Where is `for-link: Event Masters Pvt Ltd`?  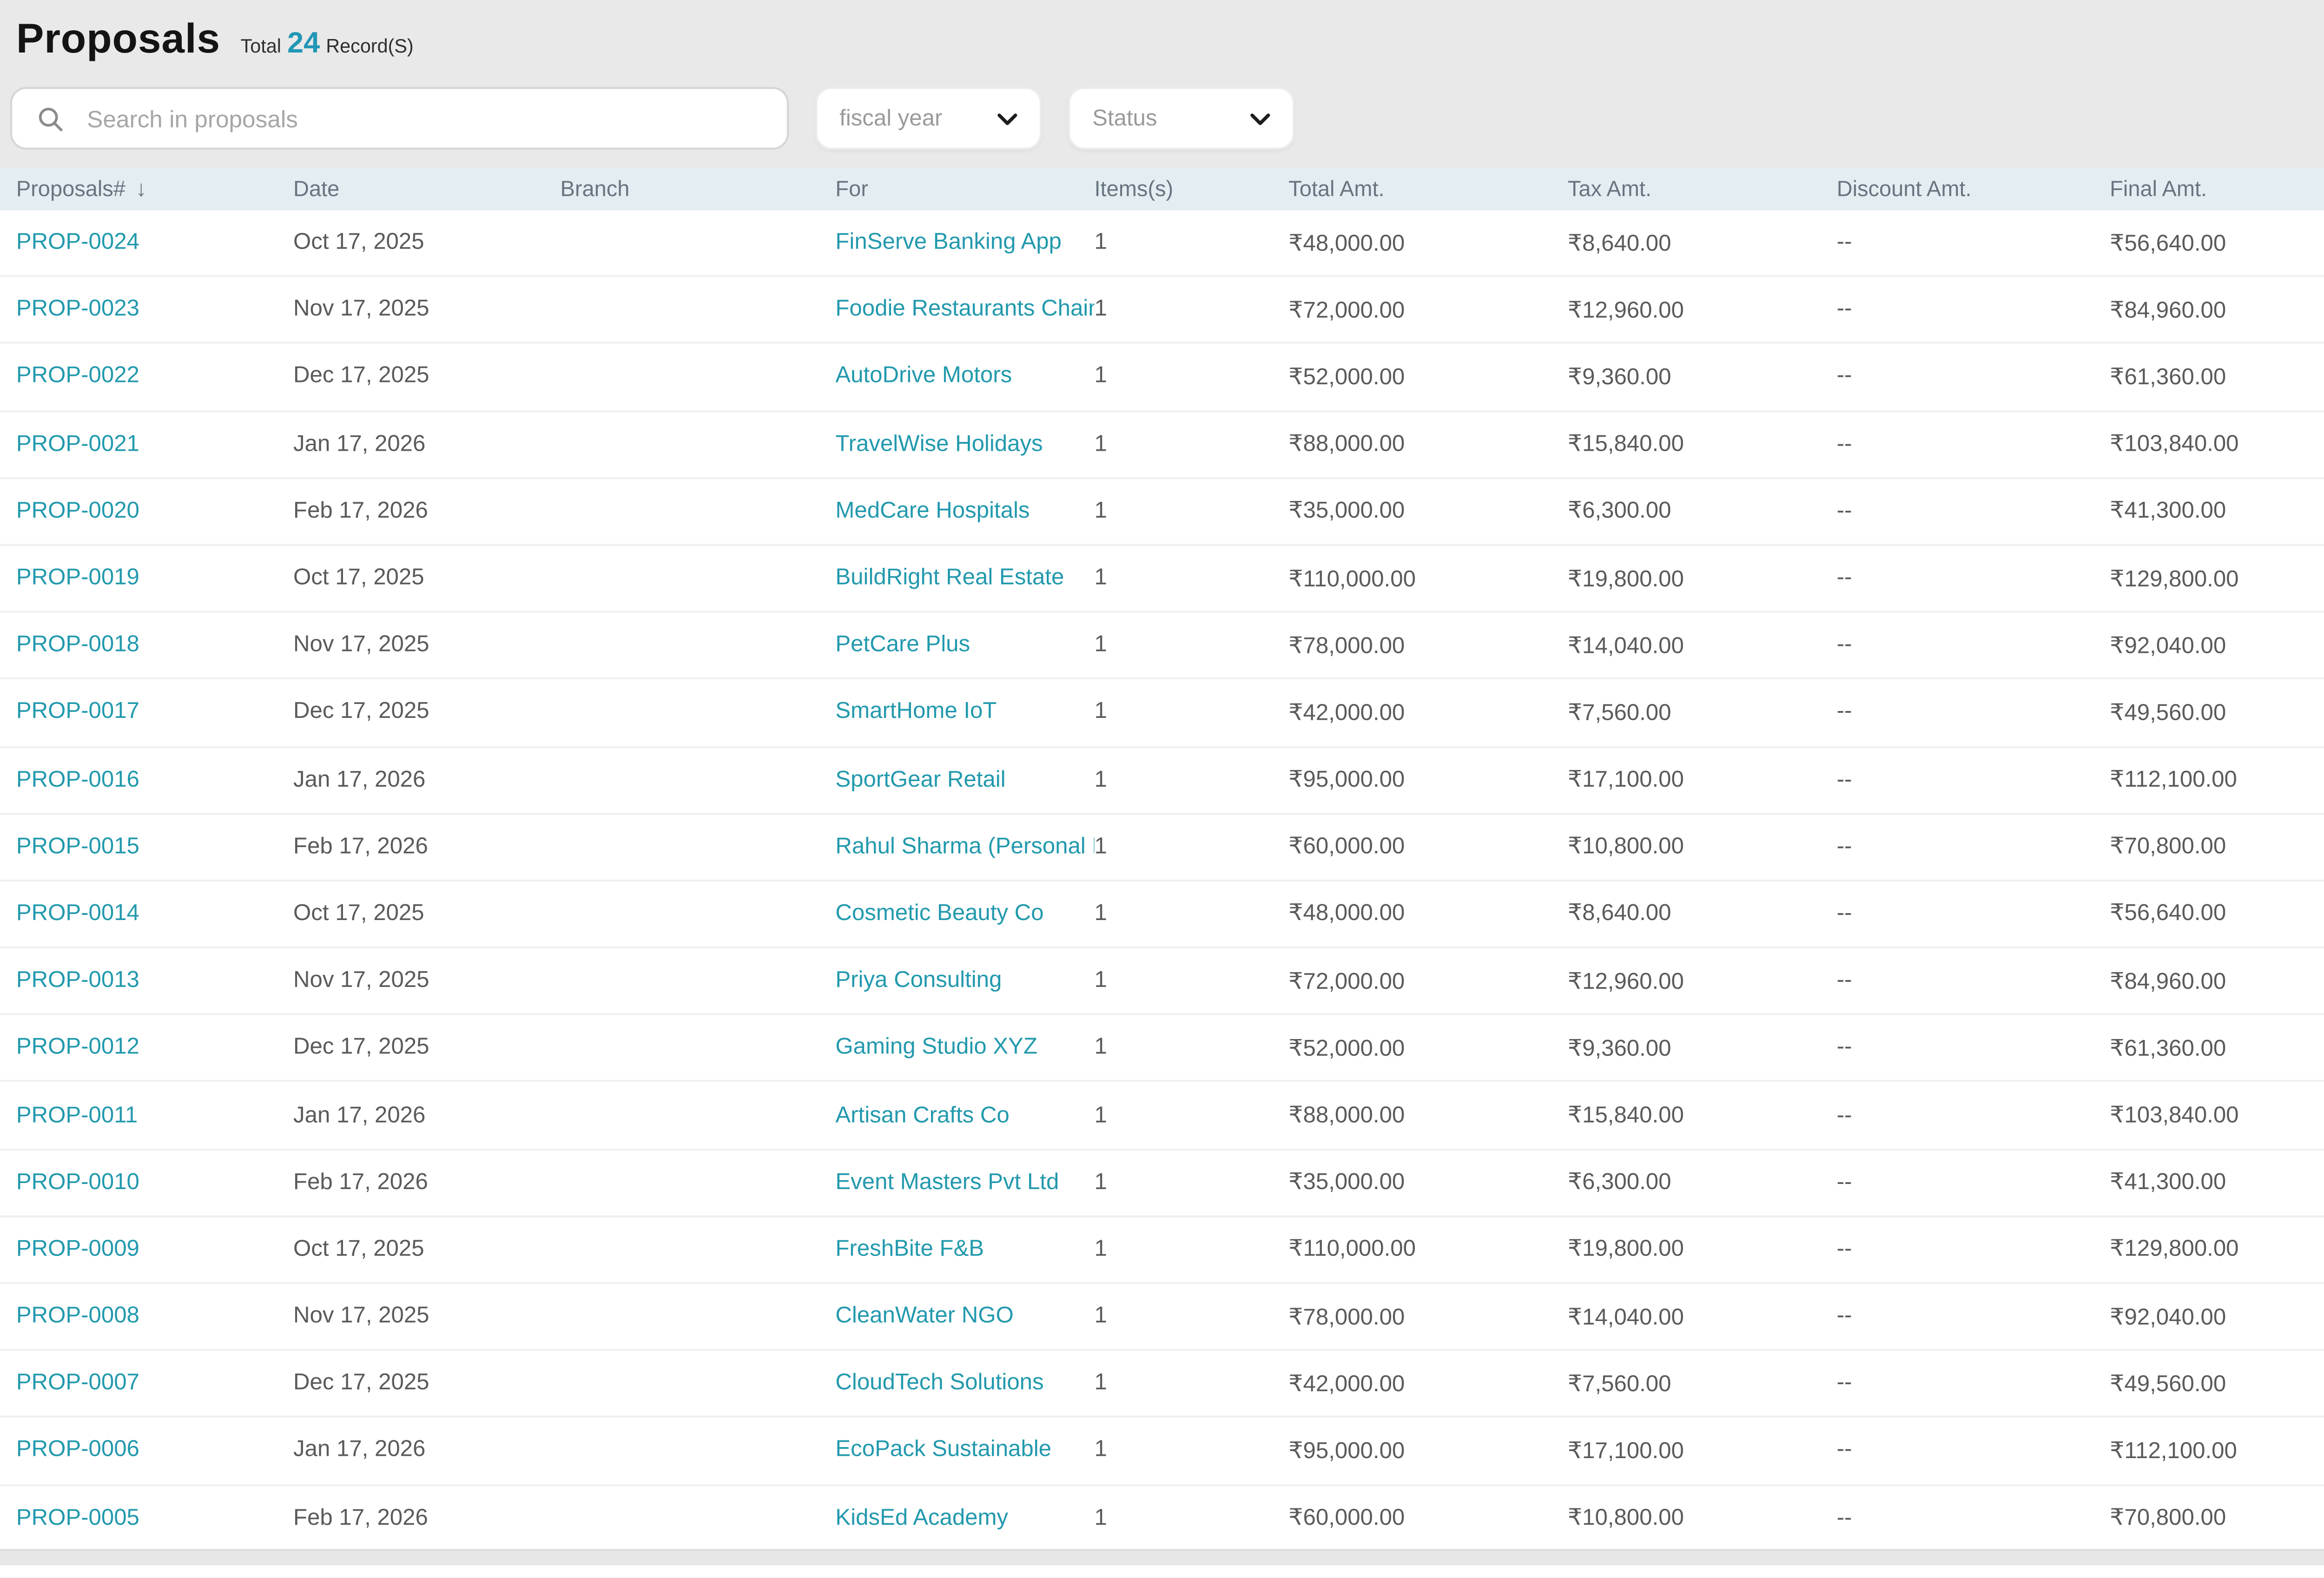 for-link: Event Masters Pvt Ltd is located at coordinates (947, 1182).